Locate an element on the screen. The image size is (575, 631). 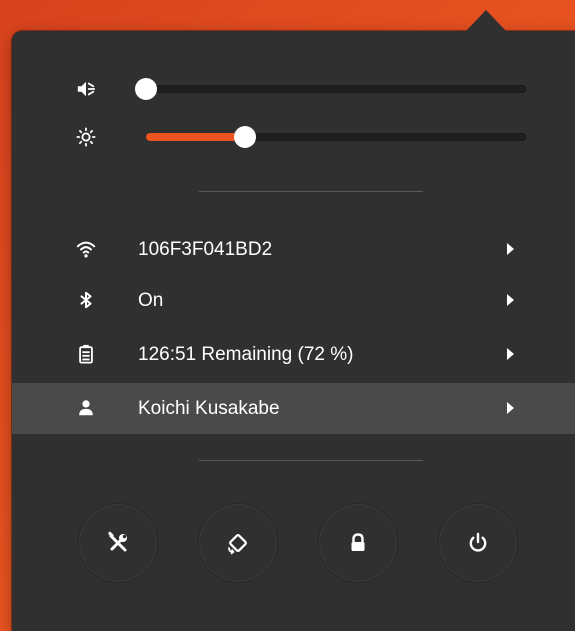
bluetooth-status: On is located at coordinates (151, 300).